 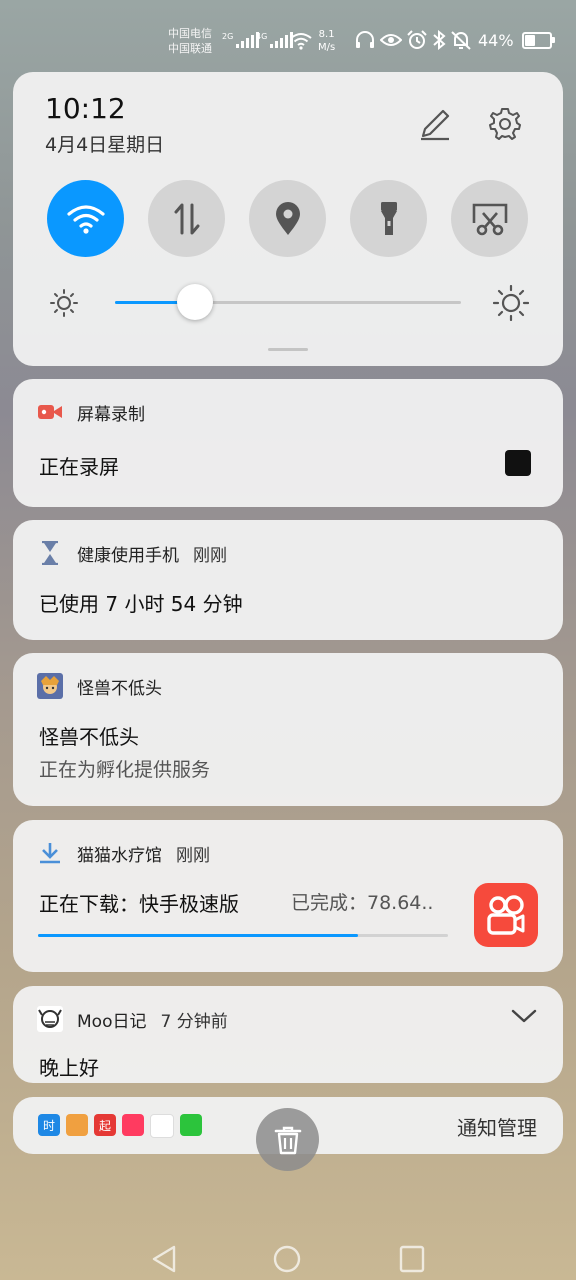 What do you see at coordinates (262, 36) in the screenshot?
I see `signal-2-tag: 4G` at bounding box center [262, 36].